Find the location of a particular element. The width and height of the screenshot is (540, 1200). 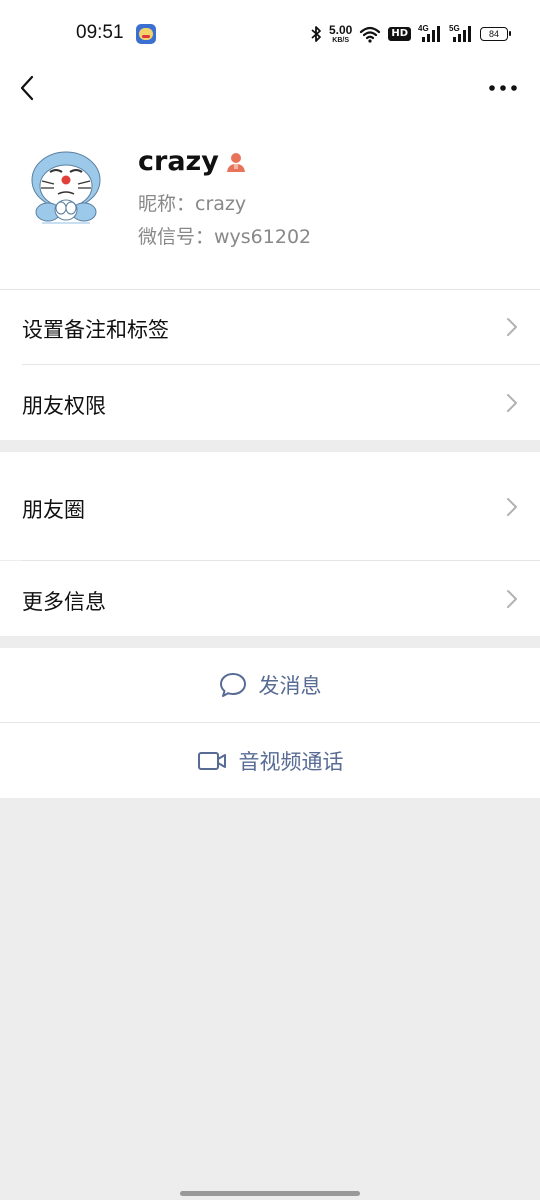

row-friend-permissions-label: 朋友权限 is located at coordinates (64, 406).